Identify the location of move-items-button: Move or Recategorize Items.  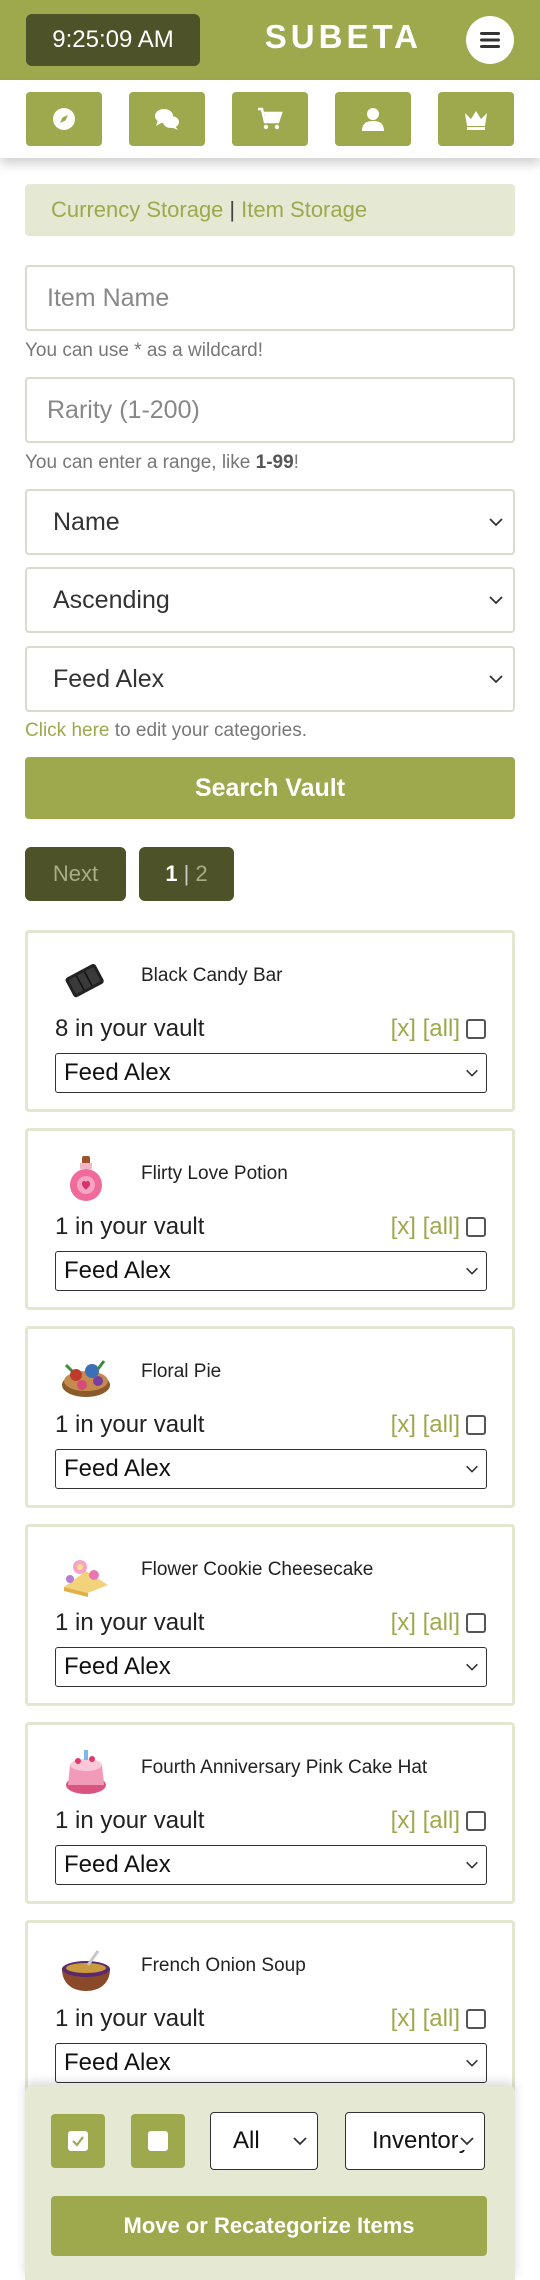
(269, 2226).